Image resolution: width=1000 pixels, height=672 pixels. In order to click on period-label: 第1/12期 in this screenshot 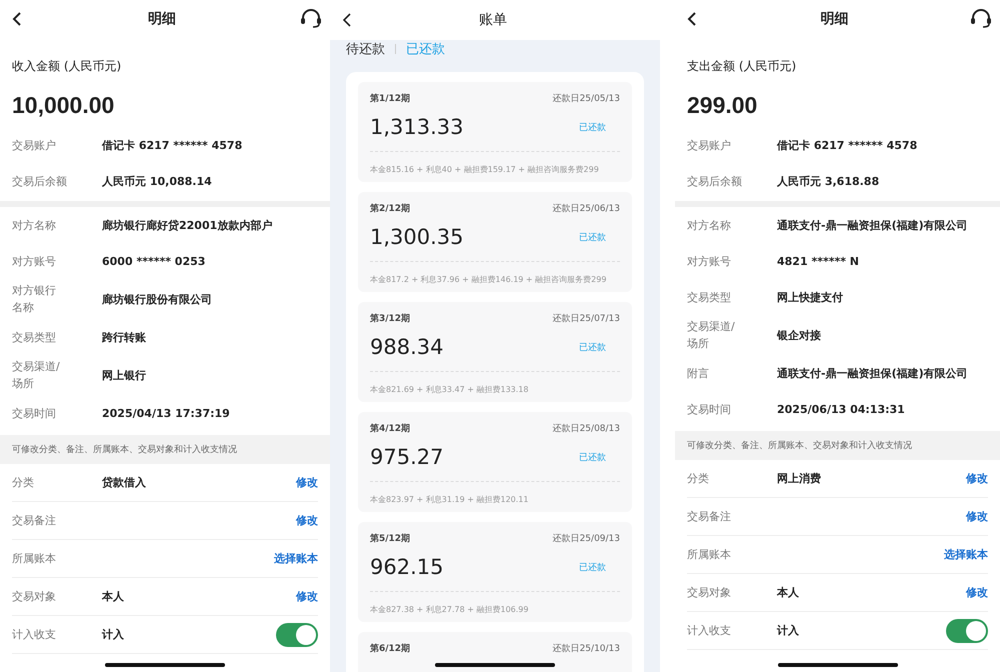, I will do `click(390, 98)`.